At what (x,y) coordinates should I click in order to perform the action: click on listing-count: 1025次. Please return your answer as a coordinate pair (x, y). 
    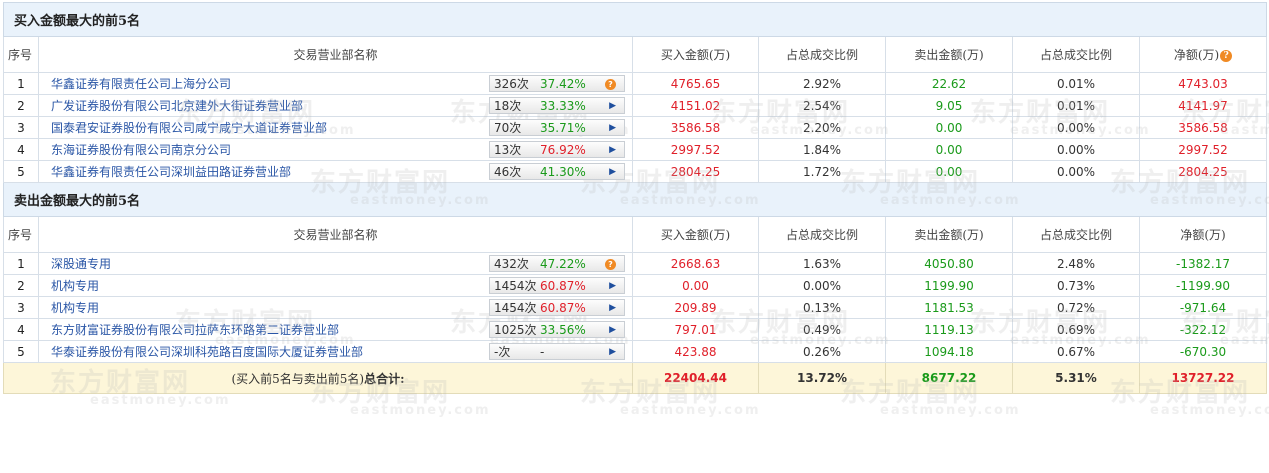
    Looking at the image, I should click on (515, 330).